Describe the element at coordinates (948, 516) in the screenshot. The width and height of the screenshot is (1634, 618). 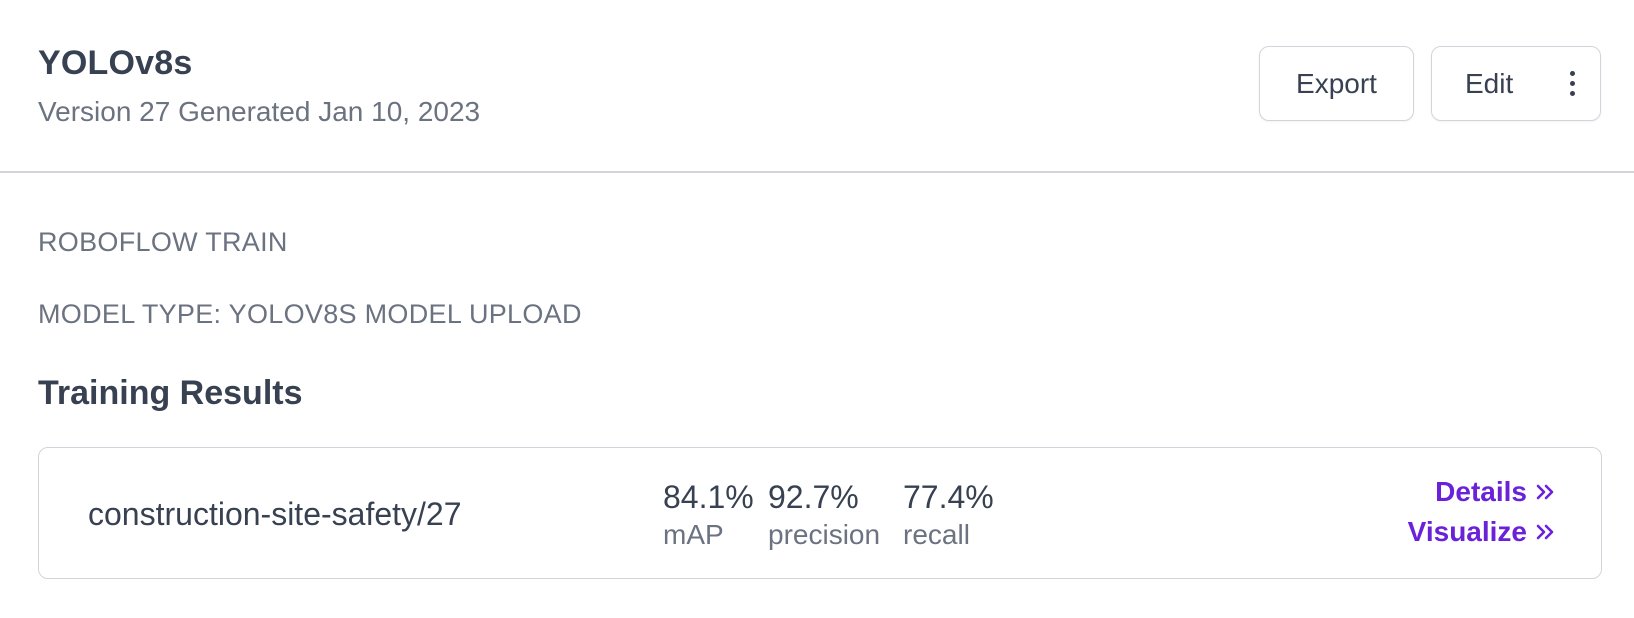
I see `metric-recall: 77.4% recall` at that location.